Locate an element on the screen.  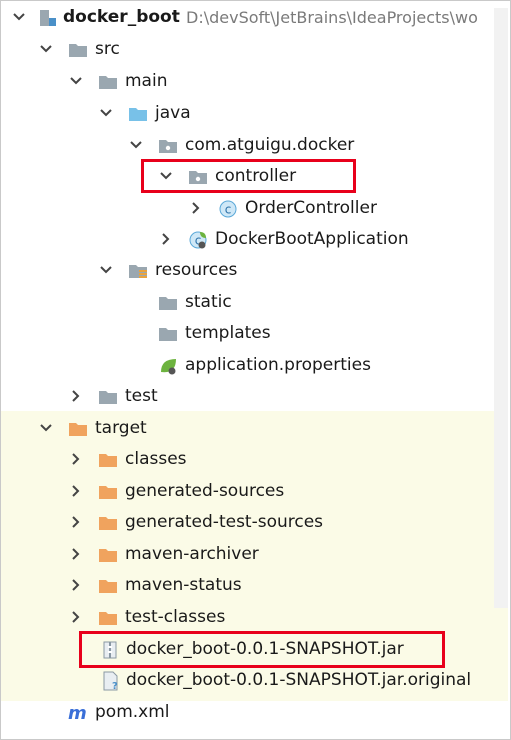
maven-icon: m is located at coordinates (78, 713).